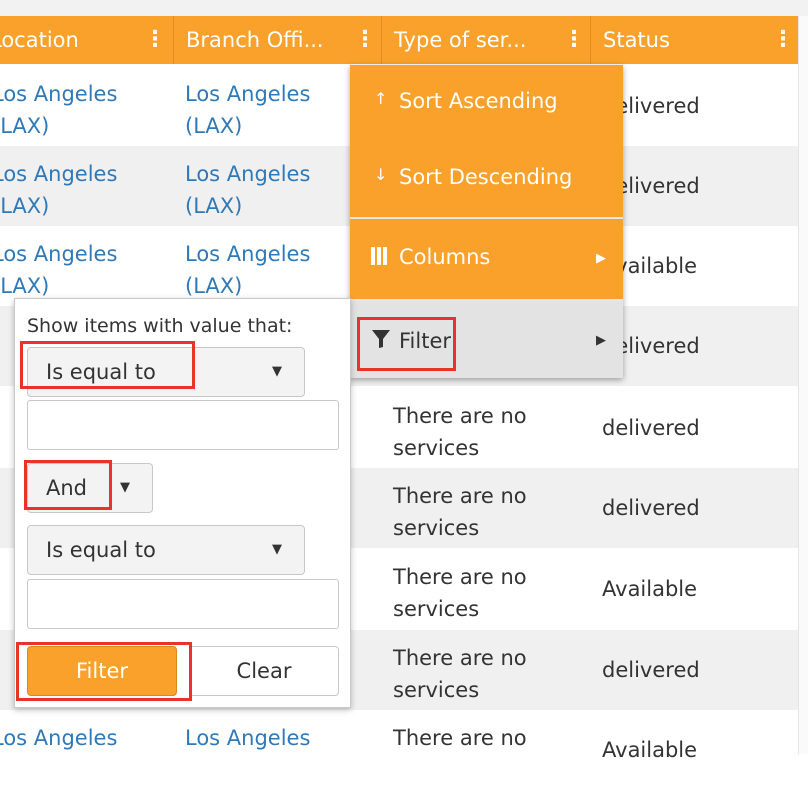  I want to click on columns-label: Columns, so click(445, 257).